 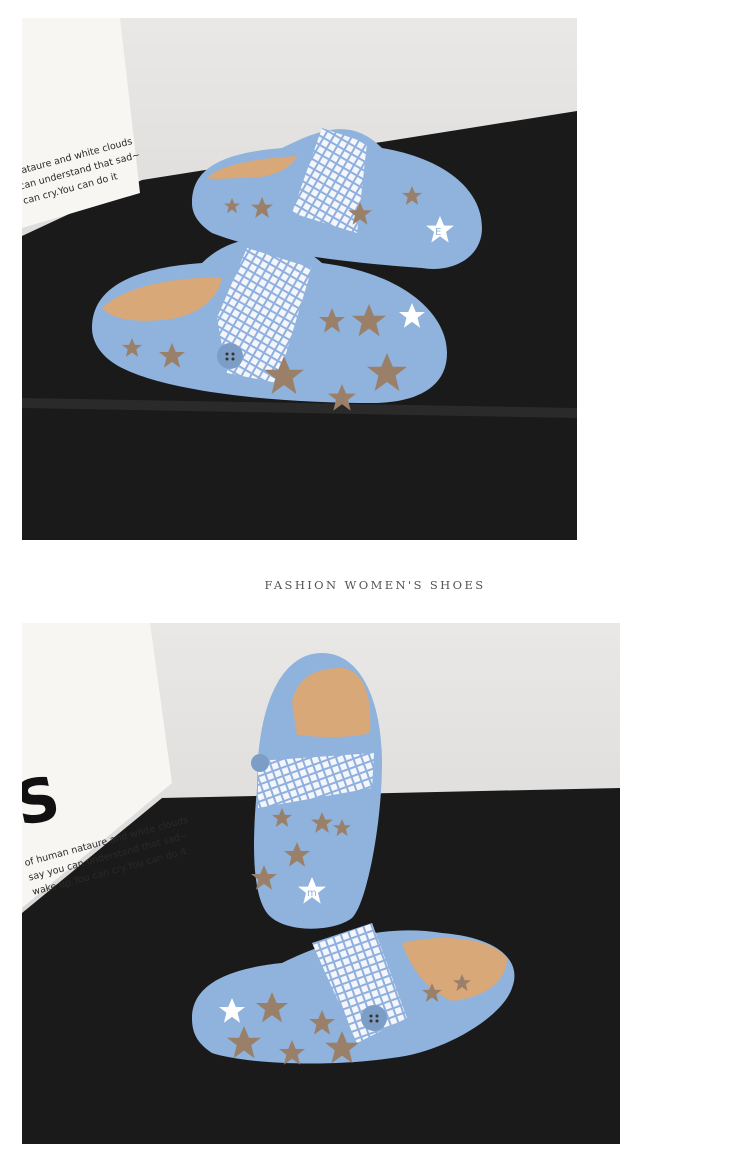 What do you see at coordinates (316, 791) in the screenshot?
I see `upper-shoe: m` at bounding box center [316, 791].